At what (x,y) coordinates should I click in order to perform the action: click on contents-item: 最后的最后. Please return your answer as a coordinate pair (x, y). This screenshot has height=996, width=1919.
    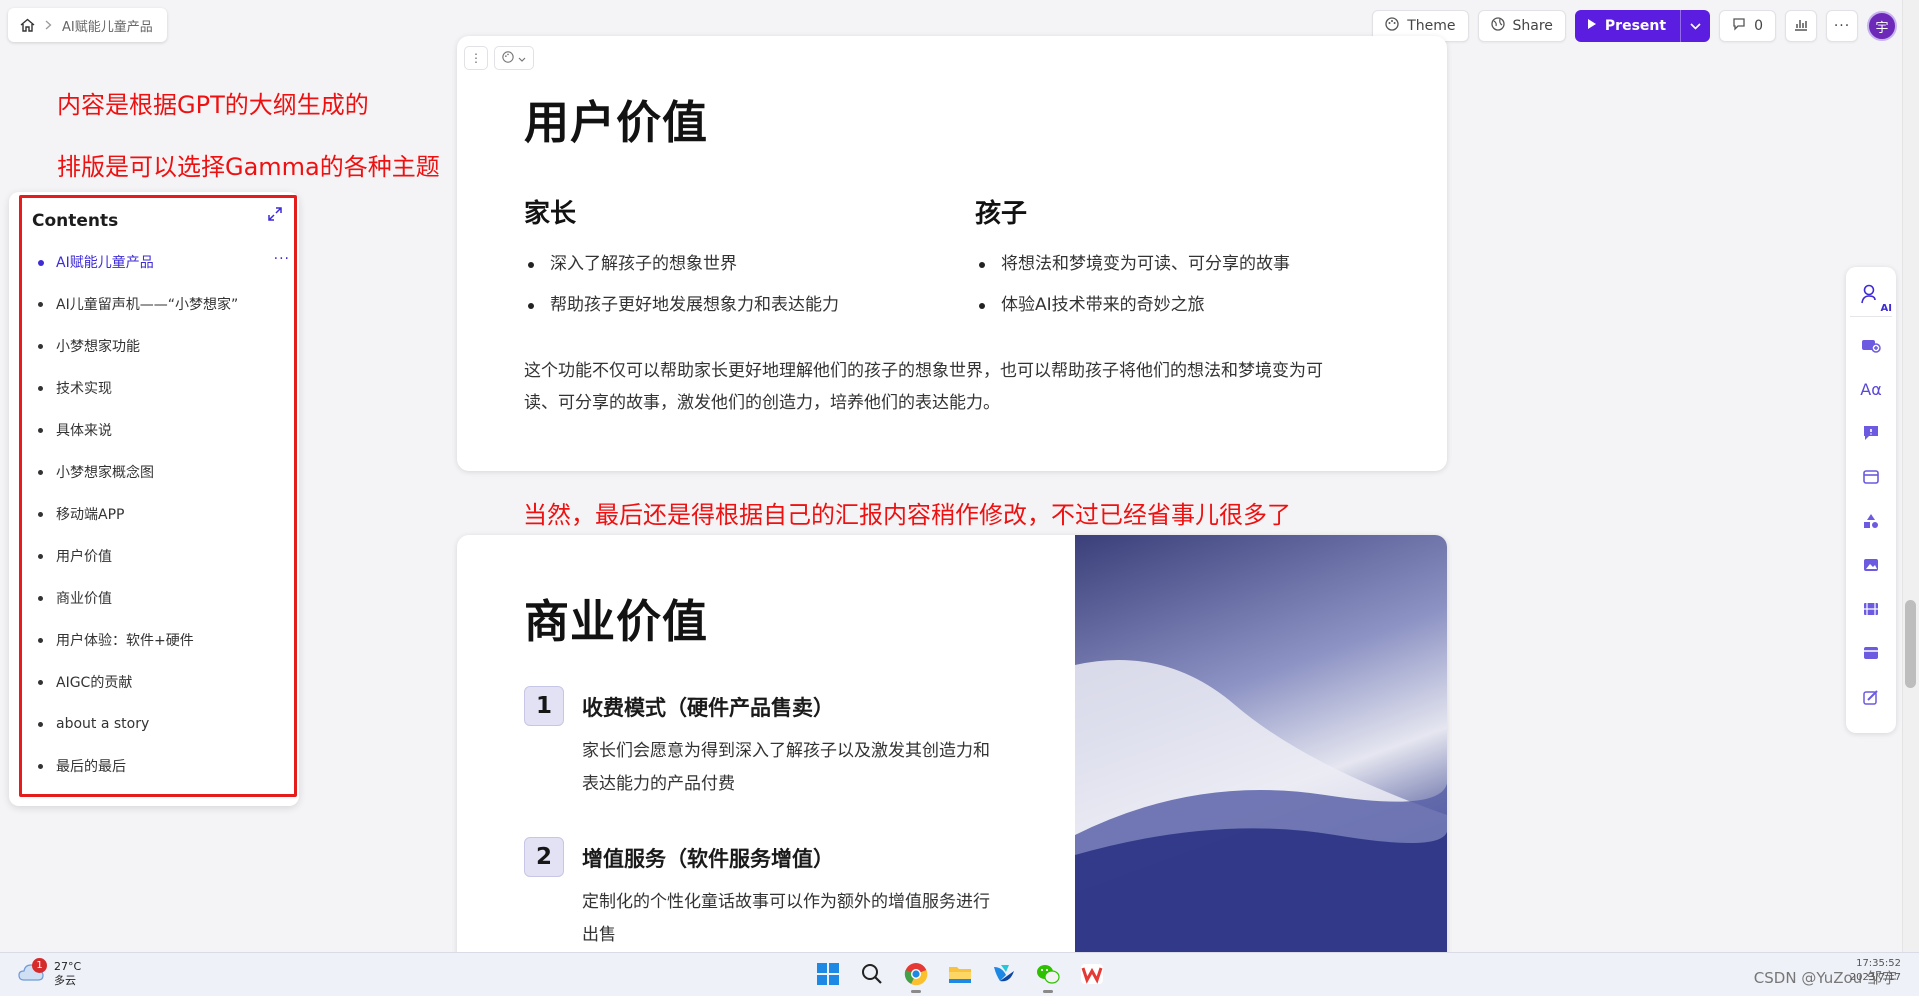
    Looking at the image, I should click on (166, 766).